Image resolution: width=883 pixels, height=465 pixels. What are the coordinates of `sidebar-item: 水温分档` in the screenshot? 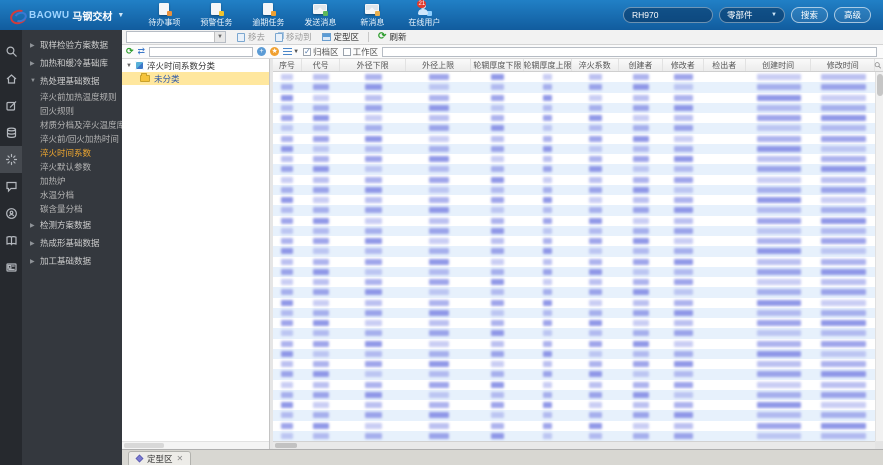 It's located at (72, 195).